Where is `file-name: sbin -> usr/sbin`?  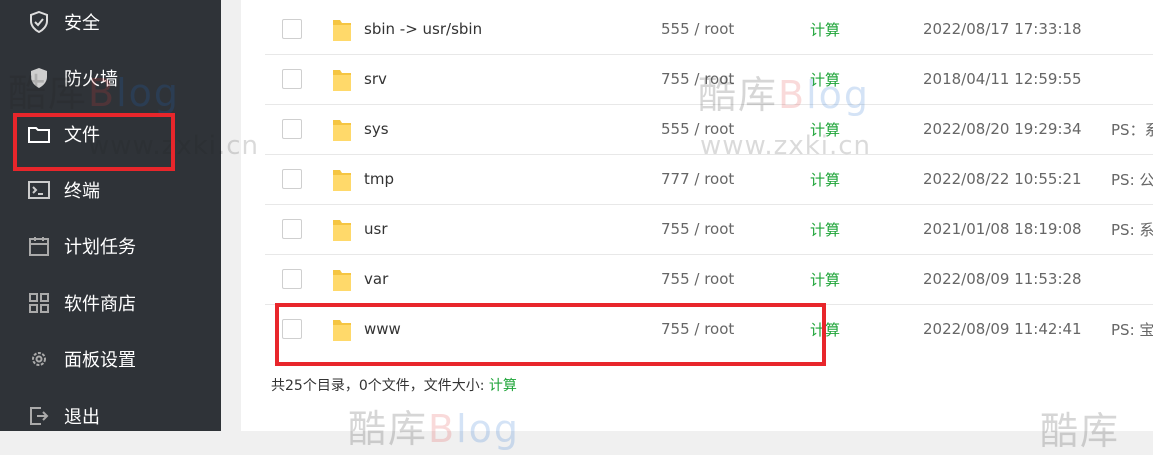 file-name: sbin -> usr/sbin is located at coordinates (423, 29).